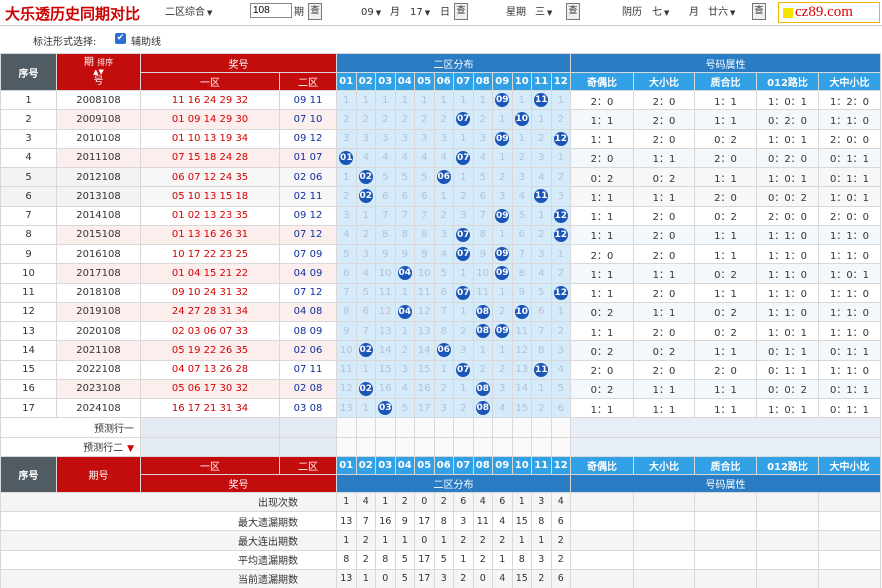 The width and height of the screenshot is (882, 588). I want to click on dist-cell: 7, so click(346, 292).